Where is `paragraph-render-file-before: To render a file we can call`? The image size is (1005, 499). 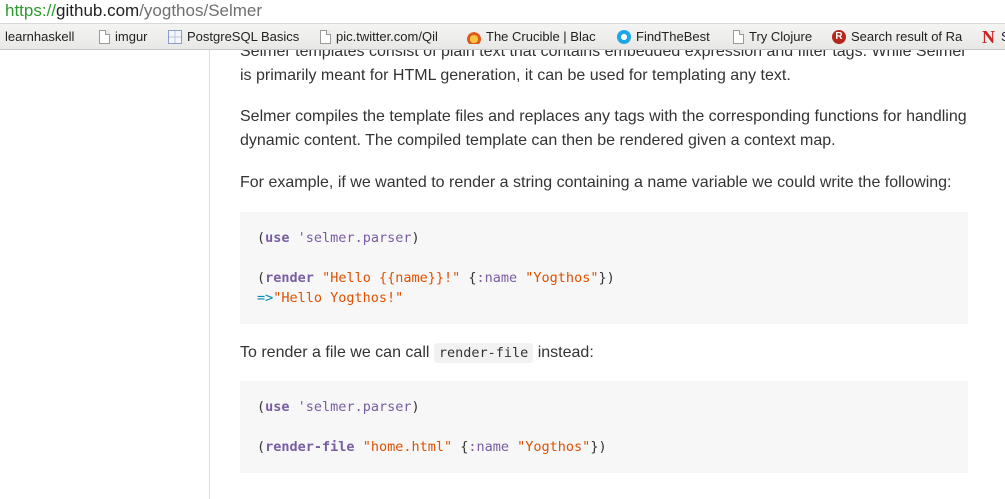
paragraph-render-file-before: To render a file we can call is located at coordinates (337, 352).